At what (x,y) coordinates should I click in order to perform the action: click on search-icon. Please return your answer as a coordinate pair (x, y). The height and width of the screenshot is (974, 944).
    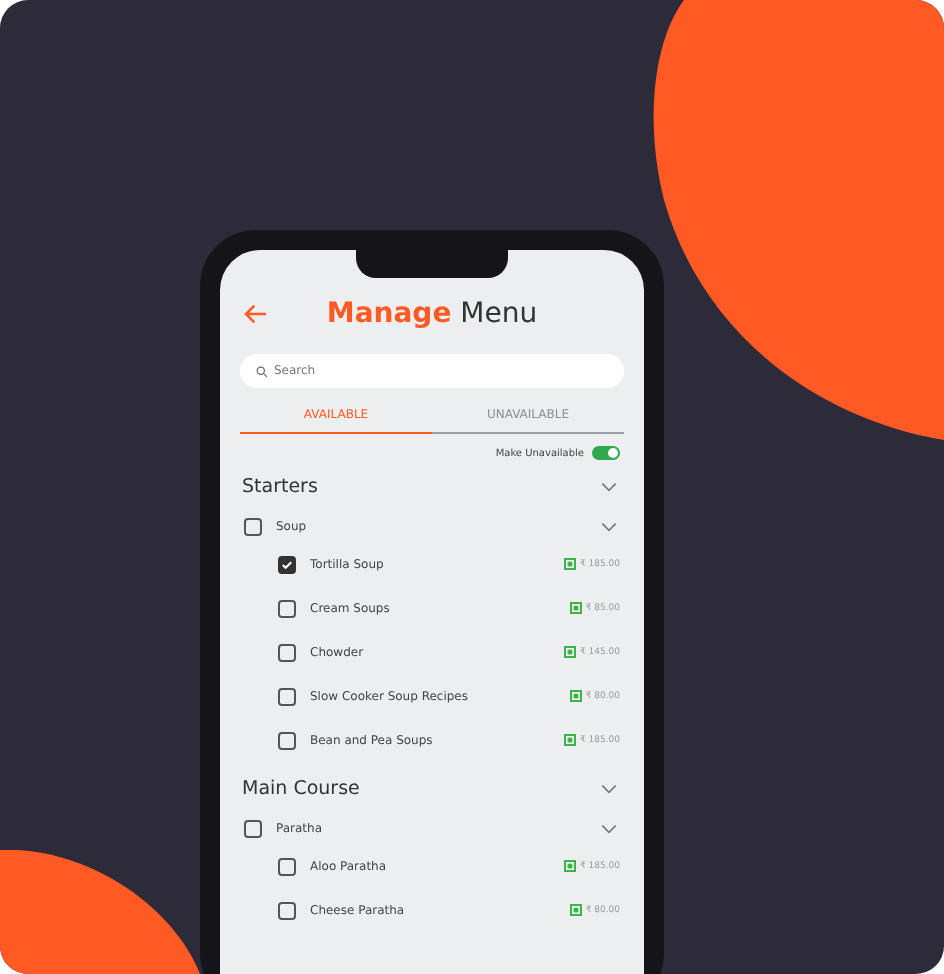
    Looking at the image, I should click on (262, 371).